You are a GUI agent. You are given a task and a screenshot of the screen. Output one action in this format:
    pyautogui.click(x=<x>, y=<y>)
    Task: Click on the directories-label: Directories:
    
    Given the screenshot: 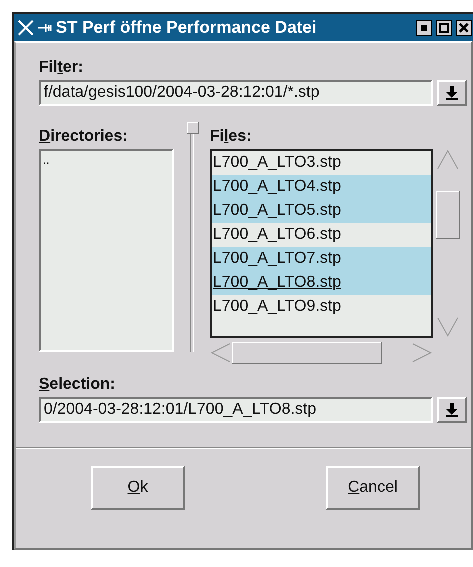 What is the action you would take?
    pyautogui.click(x=84, y=137)
    